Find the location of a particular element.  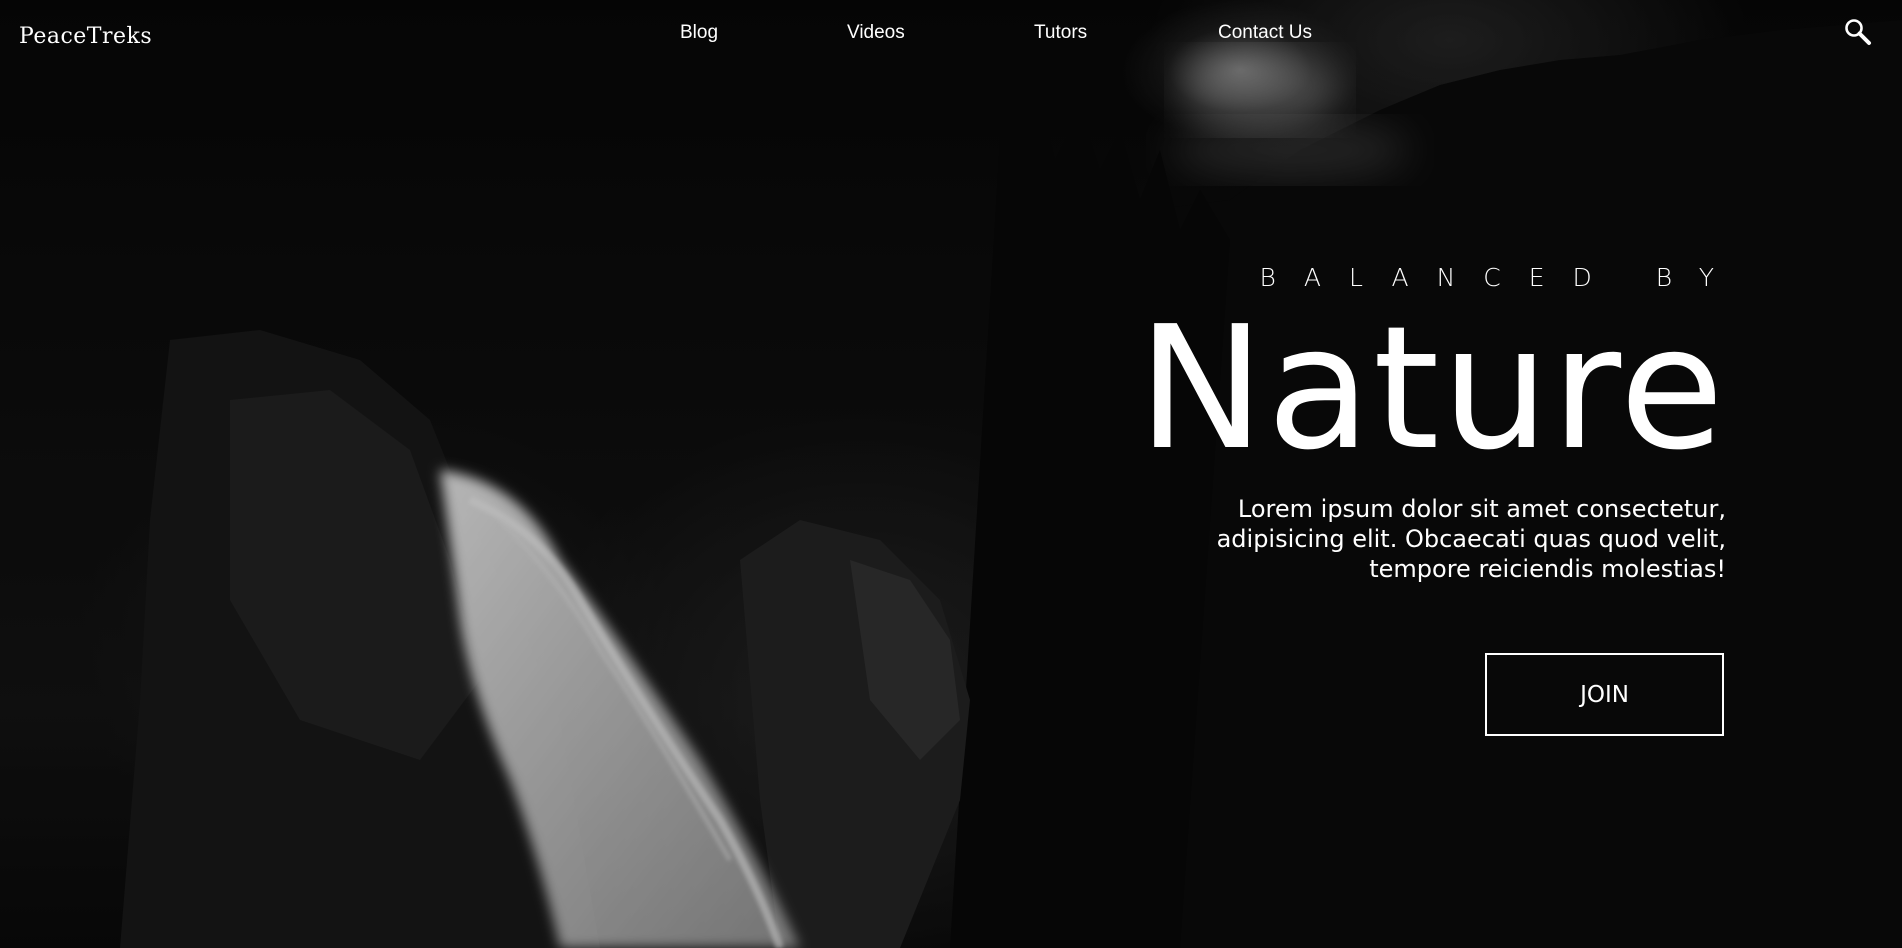

hero-tagline: BALANCED BY is located at coordinates (1500, 277).